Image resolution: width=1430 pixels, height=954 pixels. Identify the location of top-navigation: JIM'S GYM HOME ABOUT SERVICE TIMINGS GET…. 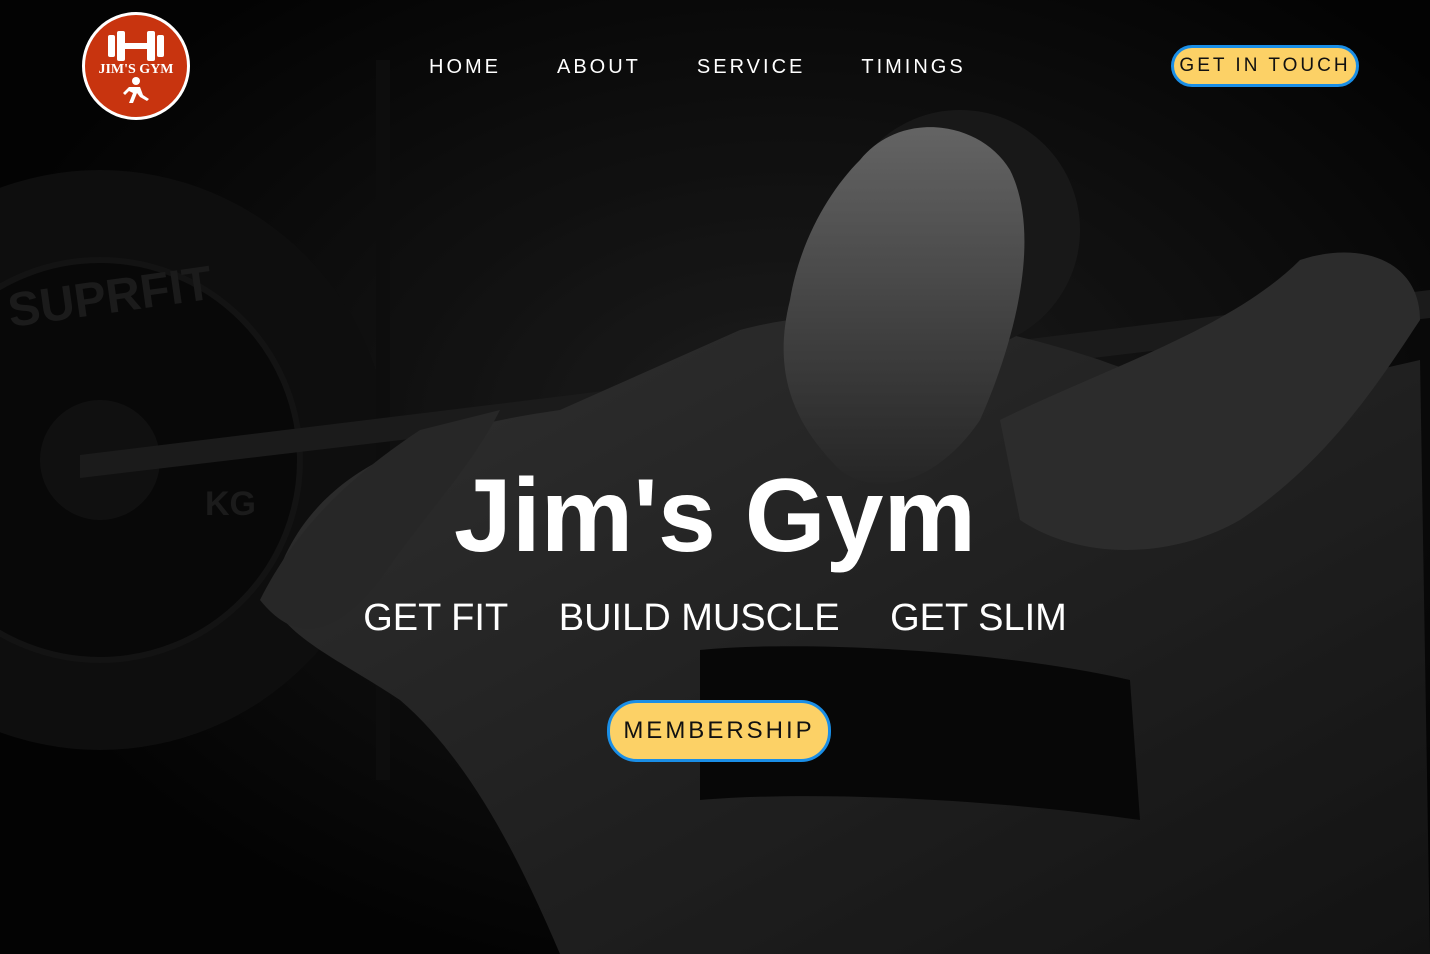
(715, 67).